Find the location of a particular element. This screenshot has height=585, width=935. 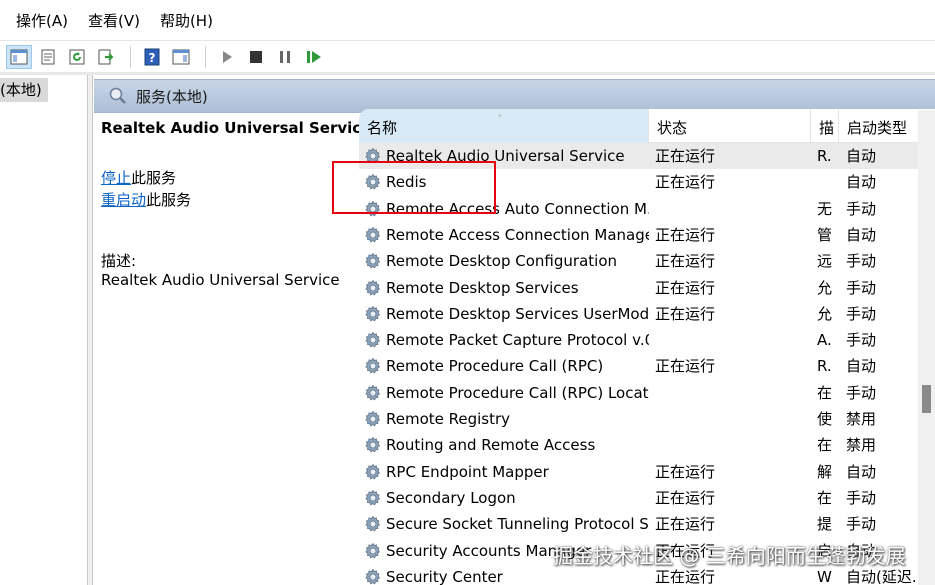

service-name-cell: Remote Registry is located at coordinates (506, 419).